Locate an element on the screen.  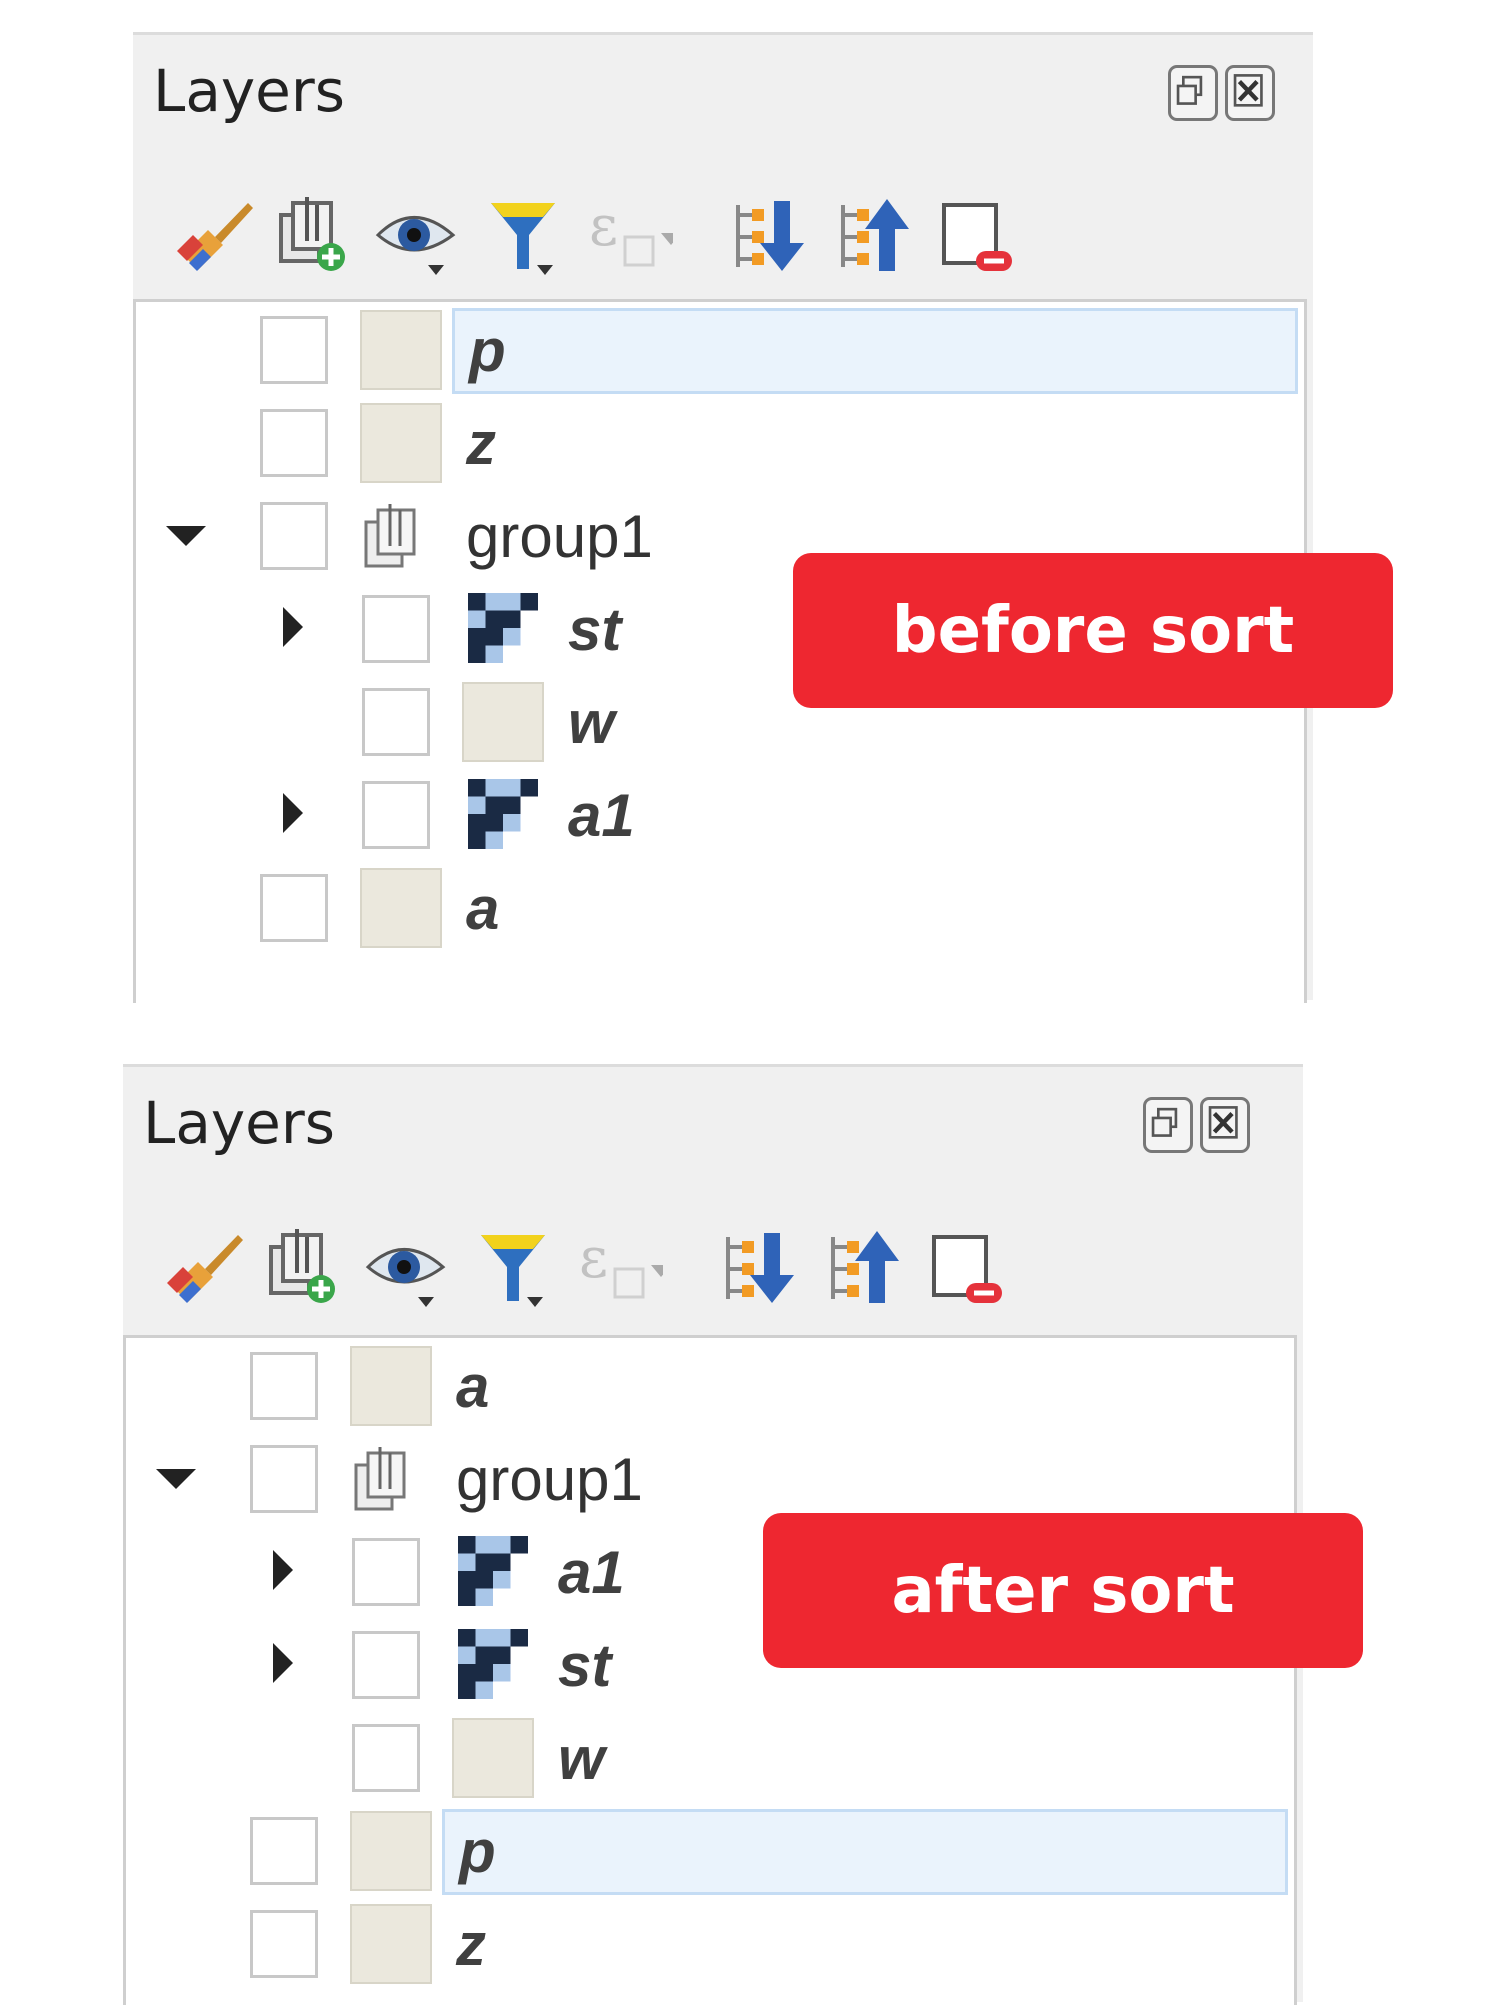
layer-row: a1 is located at coordinates (720, 816).